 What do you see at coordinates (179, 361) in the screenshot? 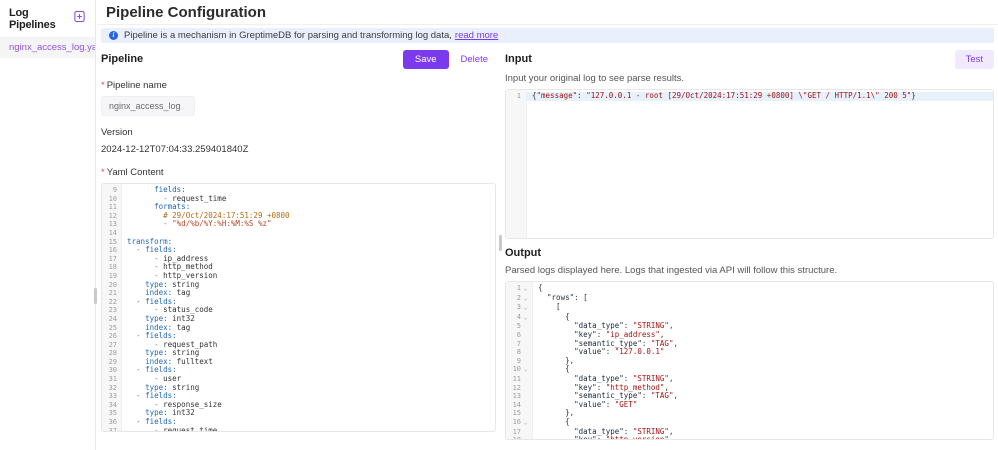
I see `code-text: index: fulltext` at bounding box center [179, 361].